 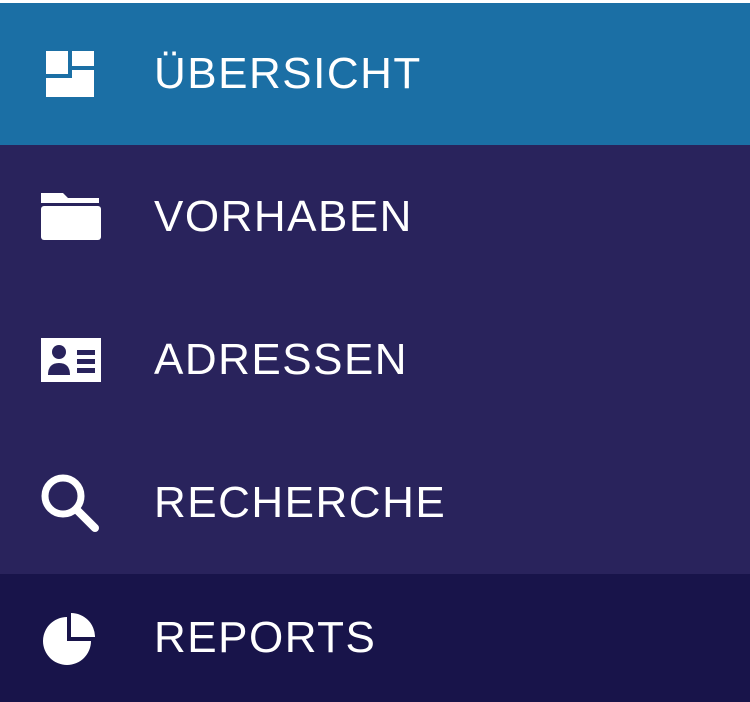 I want to click on contact-card-icon, so click(x=70, y=360).